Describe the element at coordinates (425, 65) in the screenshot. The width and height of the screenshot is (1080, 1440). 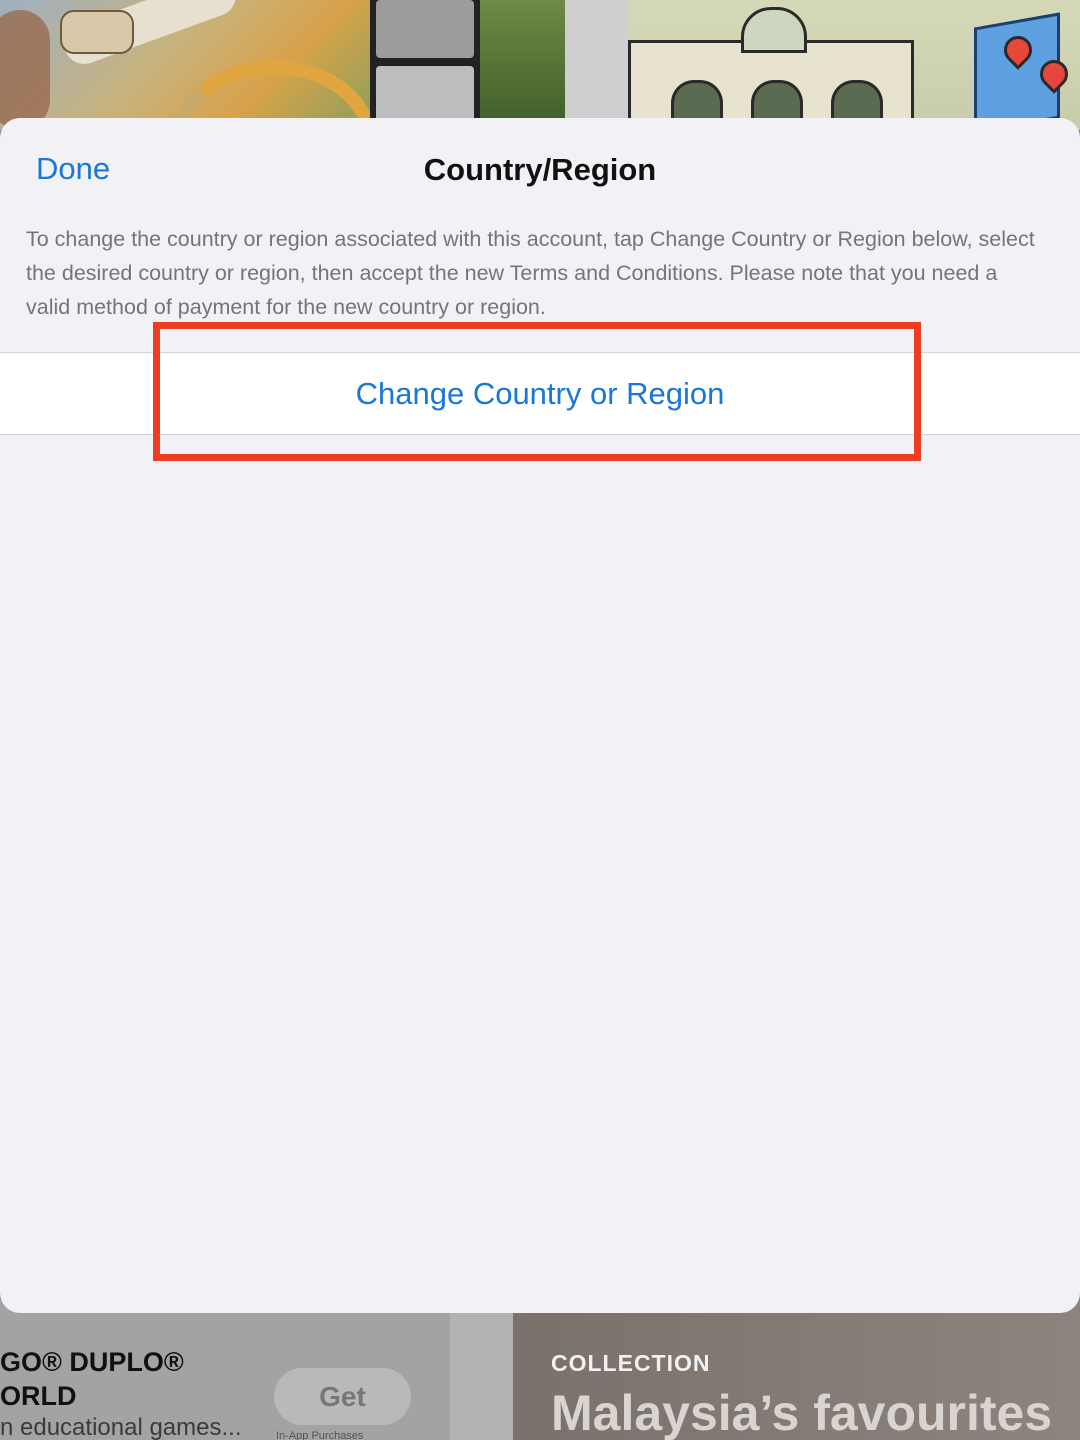
I see `featured-image-photos` at that location.